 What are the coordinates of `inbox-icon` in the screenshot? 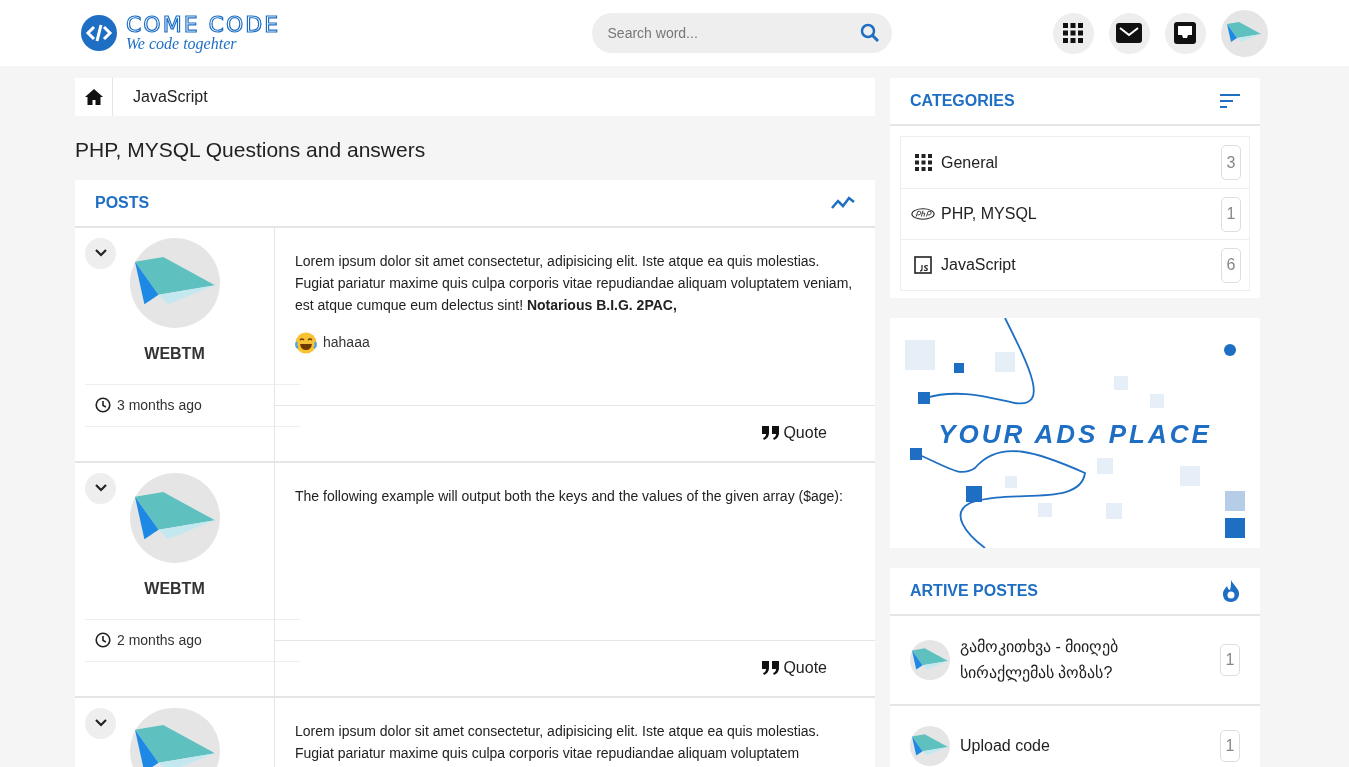 It's located at (1185, 33).